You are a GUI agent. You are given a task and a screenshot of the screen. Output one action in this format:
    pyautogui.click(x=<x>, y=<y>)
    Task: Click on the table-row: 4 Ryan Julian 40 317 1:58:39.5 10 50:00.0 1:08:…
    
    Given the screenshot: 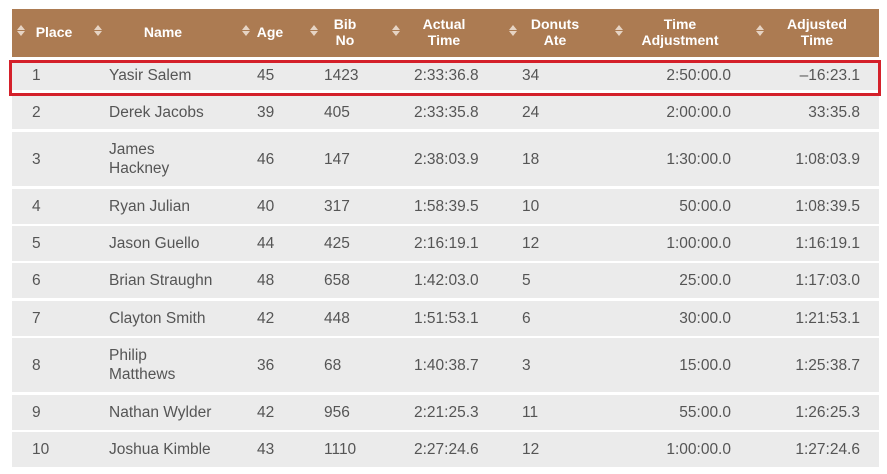 What is the action you would take?
    pyautogui.click(x=445, y=206)
    